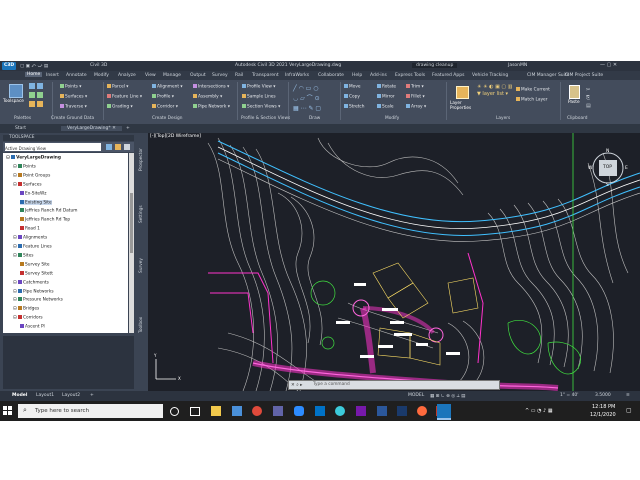  I want to click on pipe-network-button: Pipe Network ▾, so click(211, 107).